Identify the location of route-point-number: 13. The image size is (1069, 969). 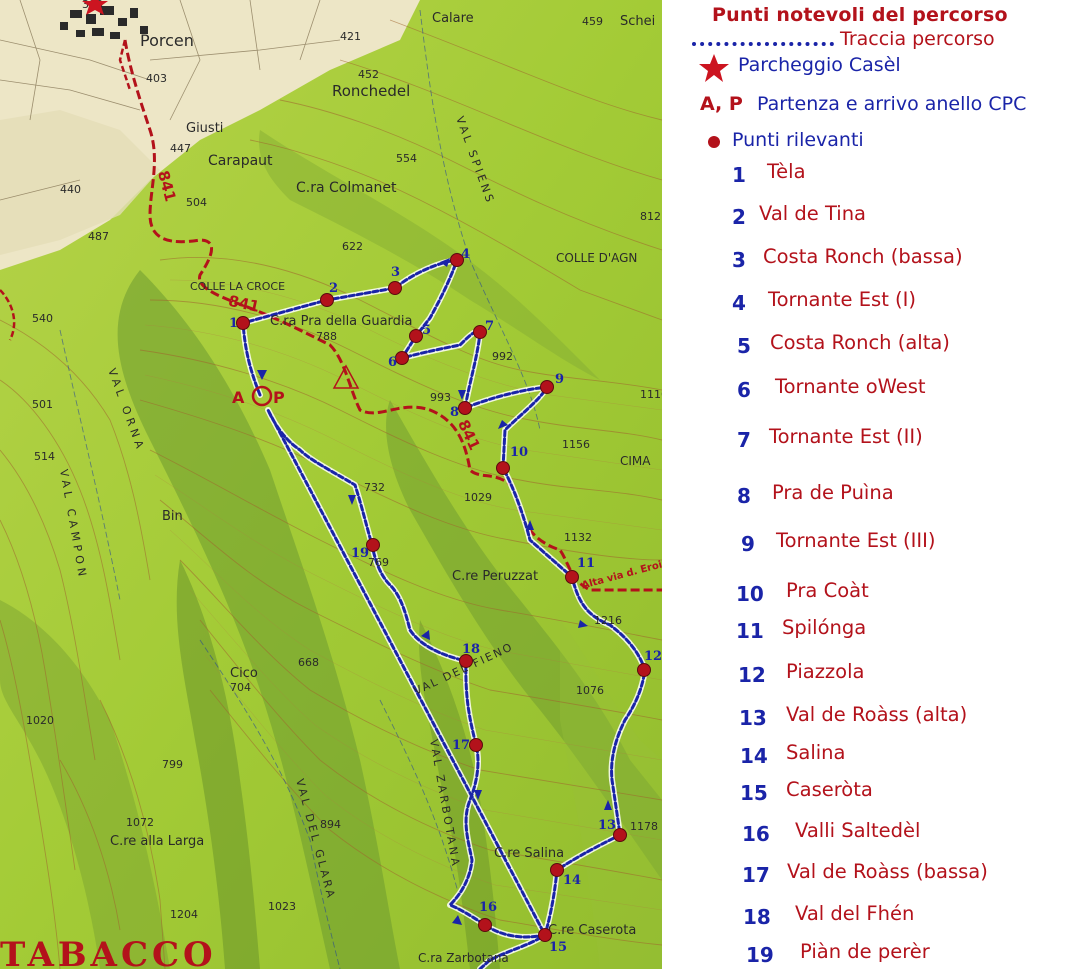
(607, 825).